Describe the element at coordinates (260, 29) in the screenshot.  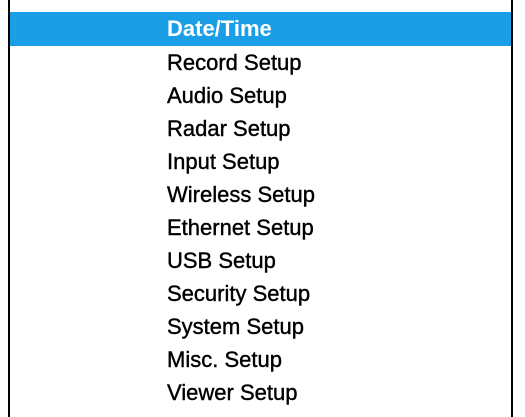
I see `menu-item-date-time: Date/Time` at that location.